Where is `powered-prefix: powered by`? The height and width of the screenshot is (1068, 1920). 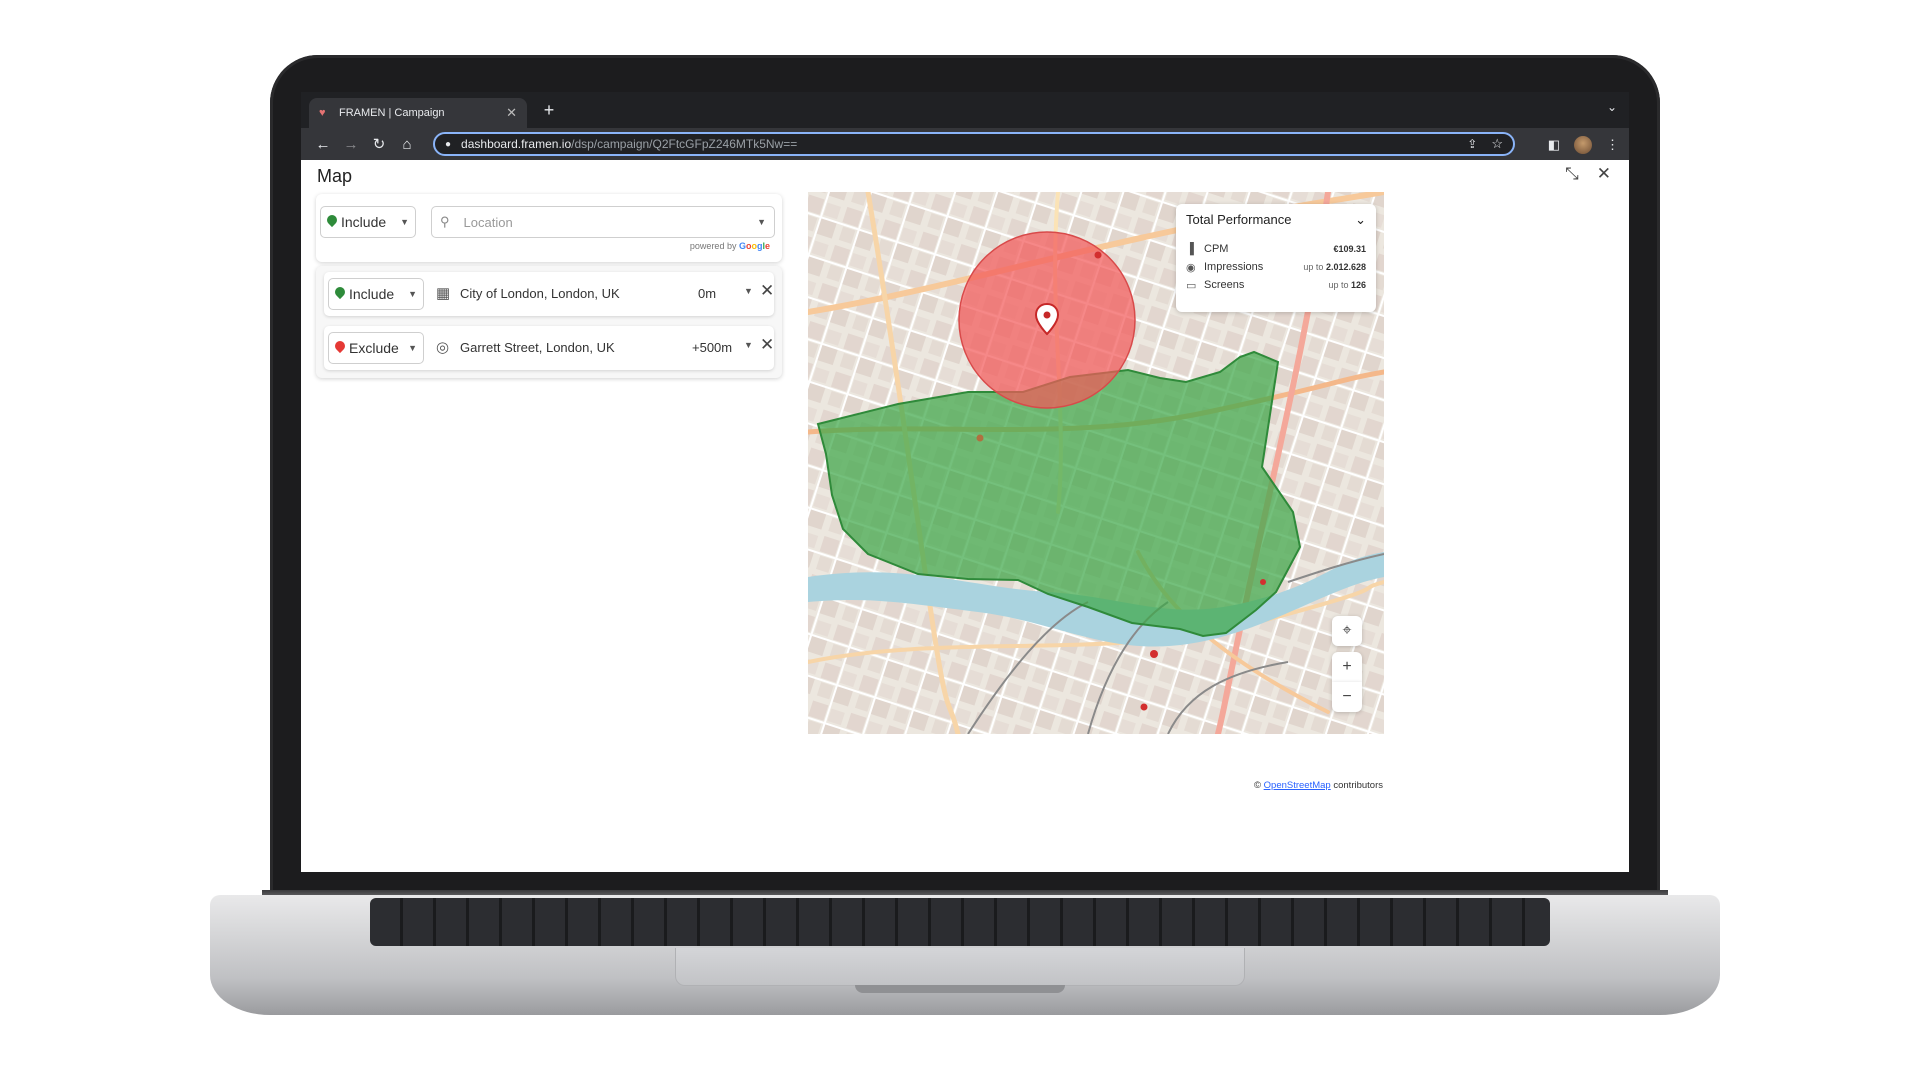
powered-prefix: powered by is located at coordinates (714, 246).